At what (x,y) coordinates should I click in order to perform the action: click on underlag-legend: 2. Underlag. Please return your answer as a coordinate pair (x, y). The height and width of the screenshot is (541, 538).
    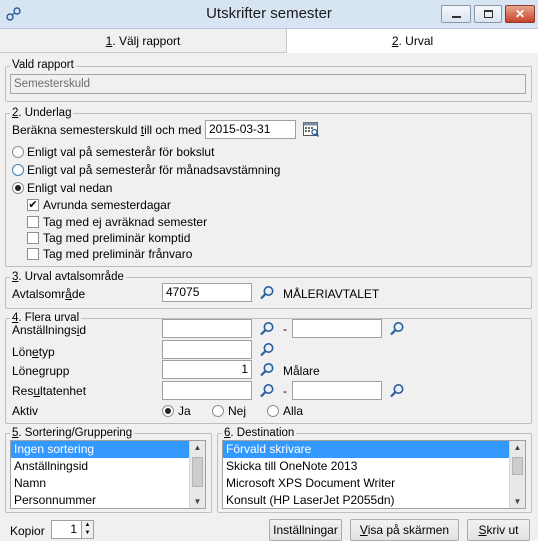
    Looking at the image, I should click on (42, 113).